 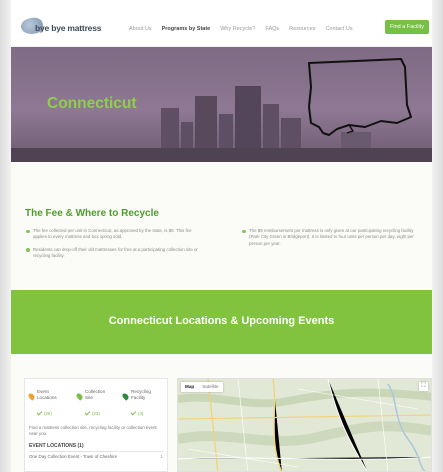 I want to click on page-shadow-left, so click(x=5, y=236).